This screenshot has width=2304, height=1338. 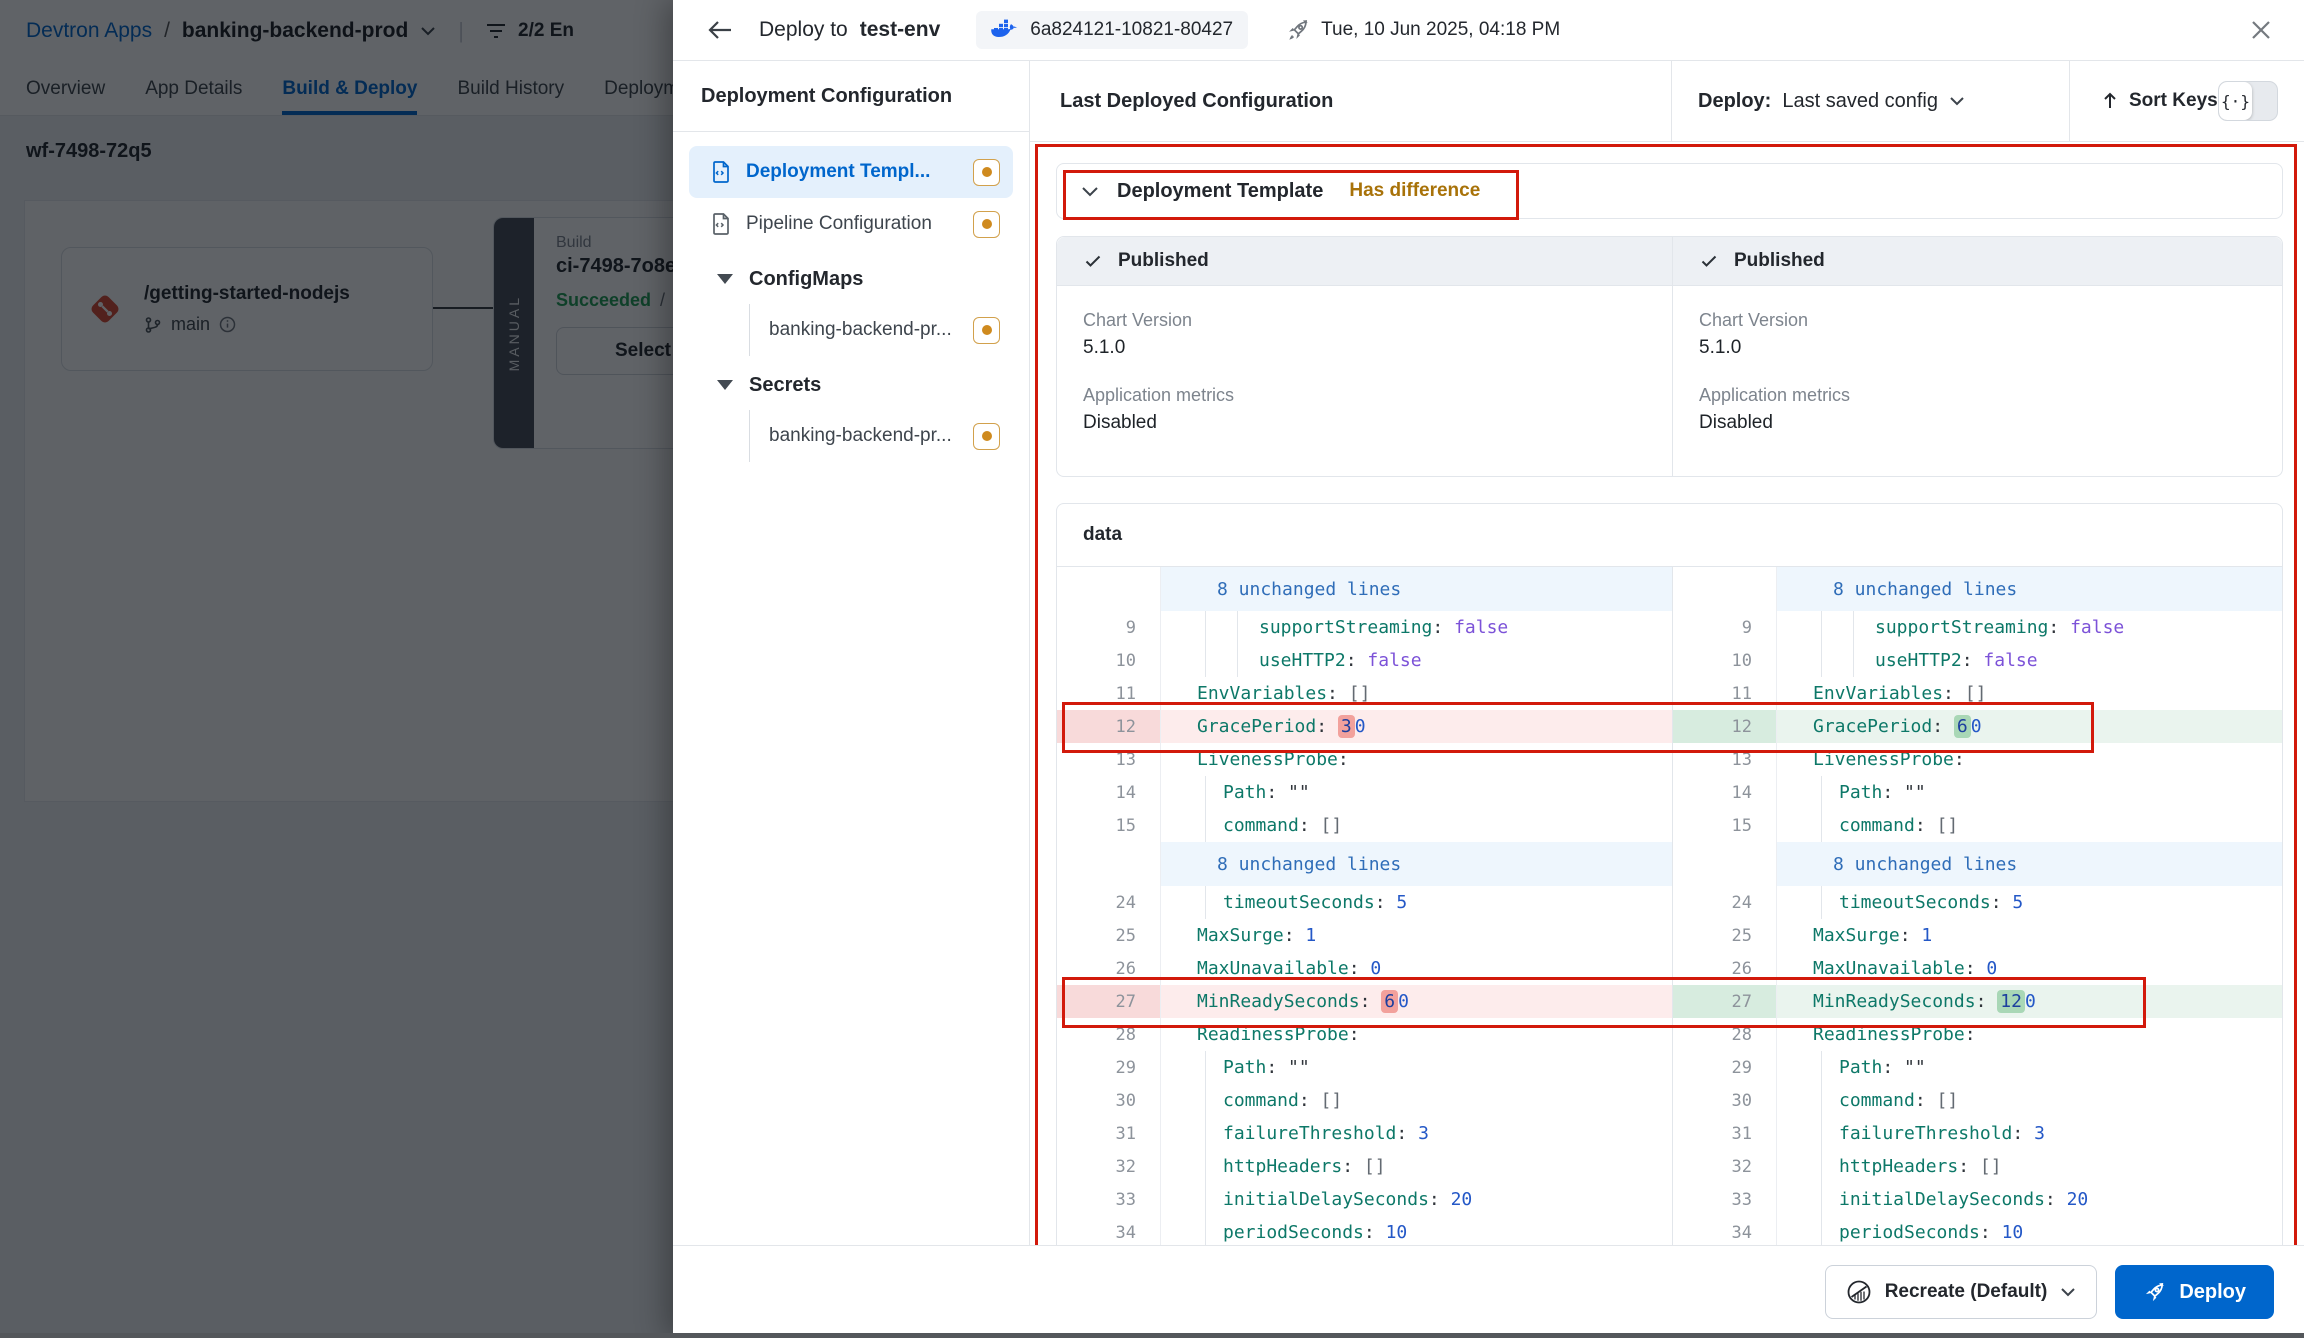 I want to click on line-number: 29, so click(x=1109, y=1067).